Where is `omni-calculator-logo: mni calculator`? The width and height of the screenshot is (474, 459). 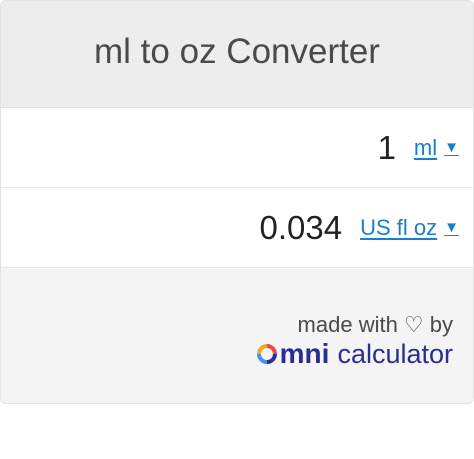
omni-calculator-logo: mni calculator is located at coordinates (354, 353).